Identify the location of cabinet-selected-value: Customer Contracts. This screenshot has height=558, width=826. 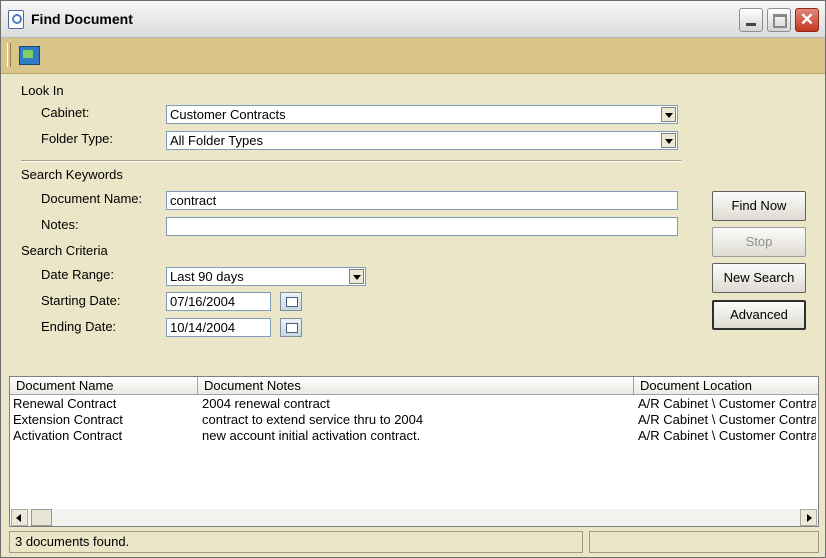
(228, 114).